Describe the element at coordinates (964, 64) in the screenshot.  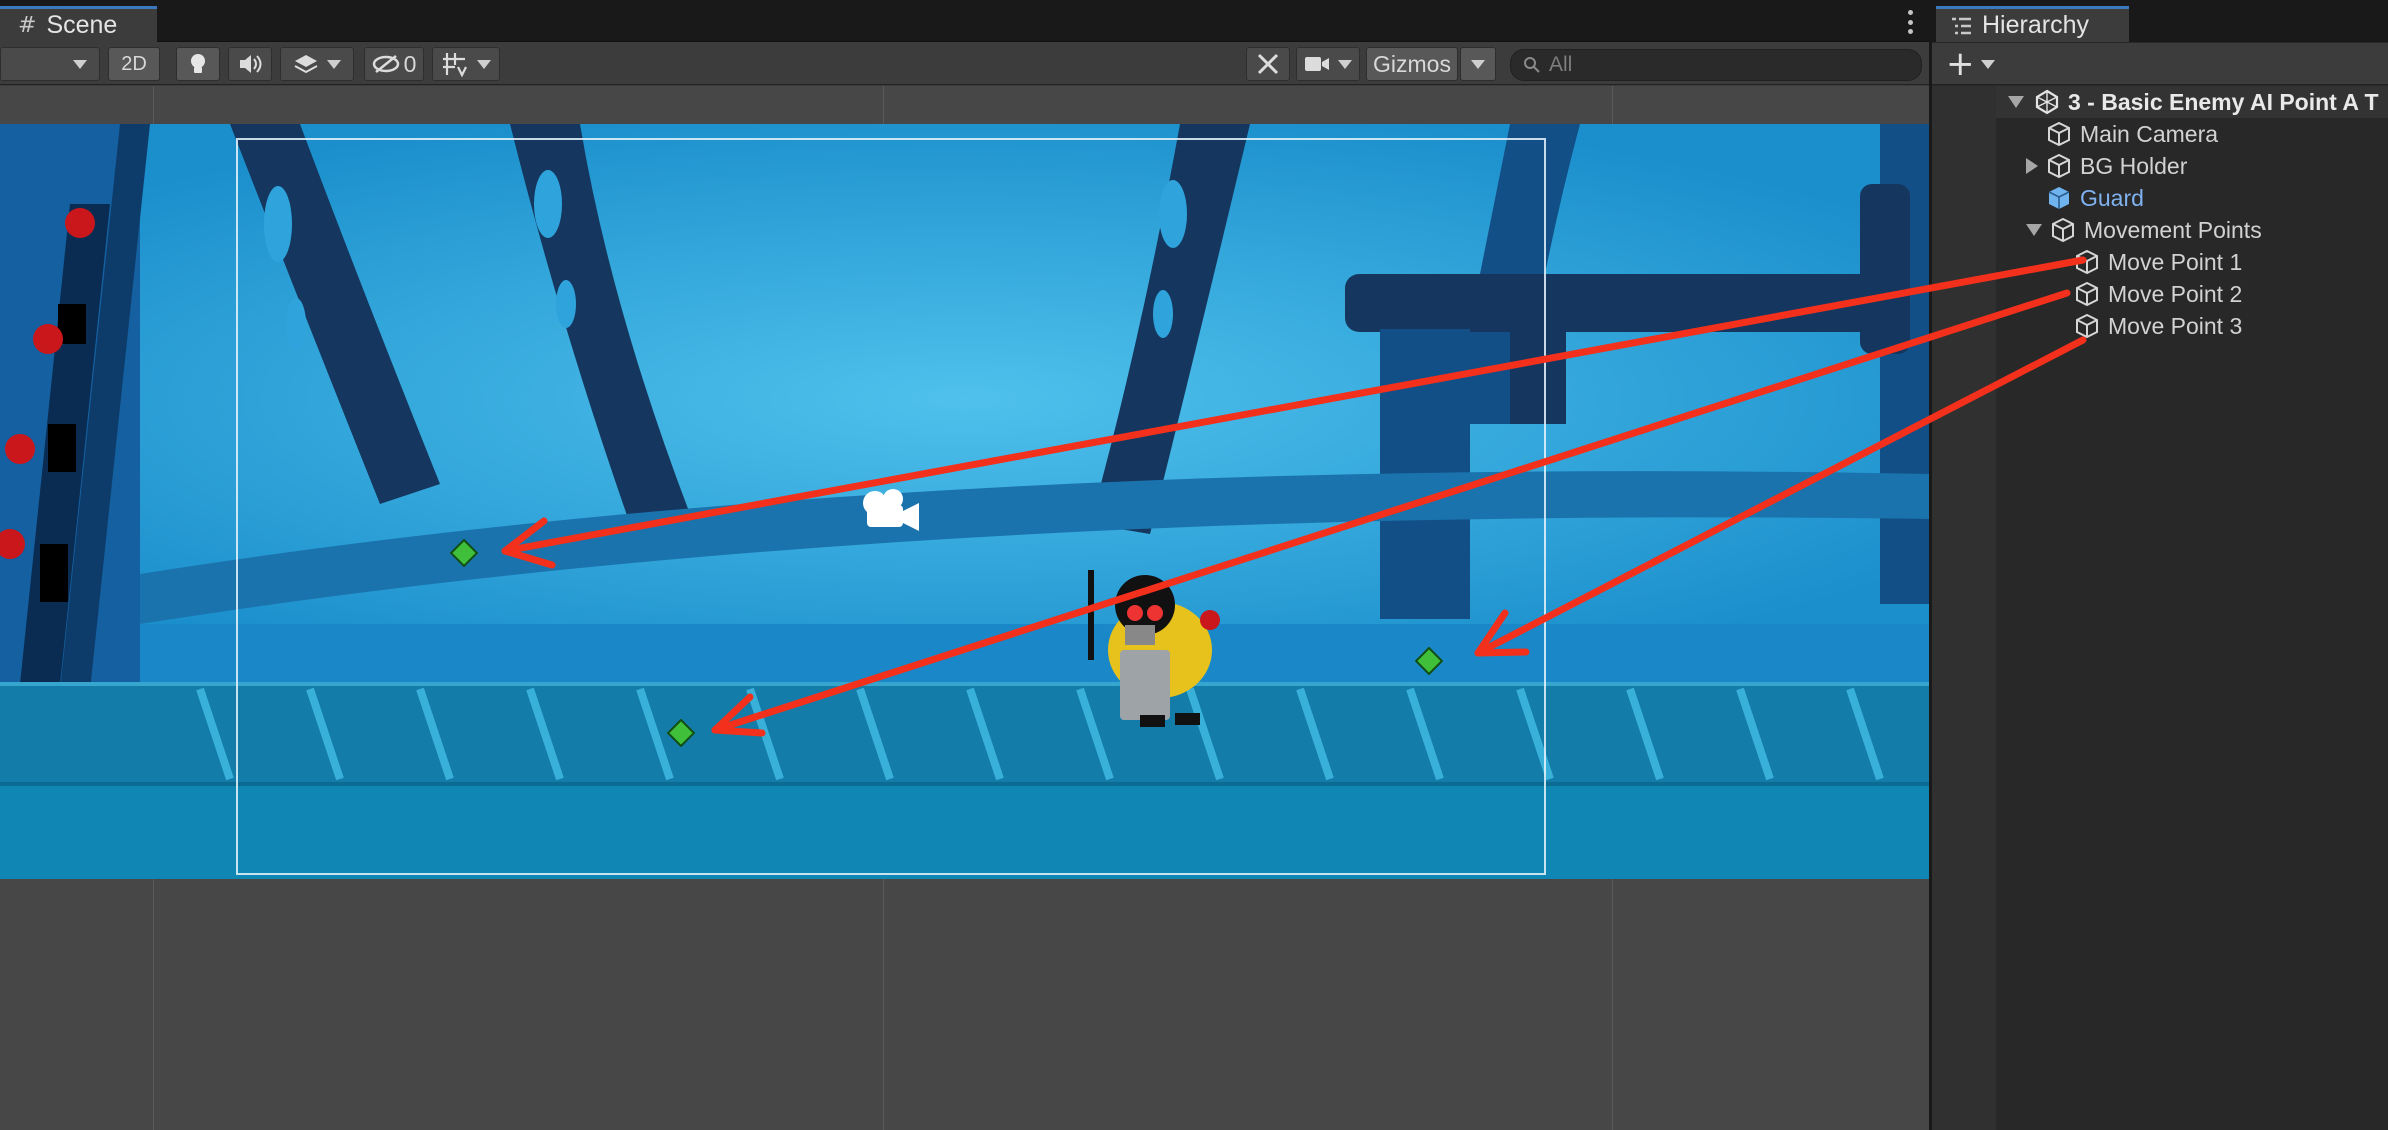
I see `scene-toolbar: 2D 0 Gizmos All` at that location.